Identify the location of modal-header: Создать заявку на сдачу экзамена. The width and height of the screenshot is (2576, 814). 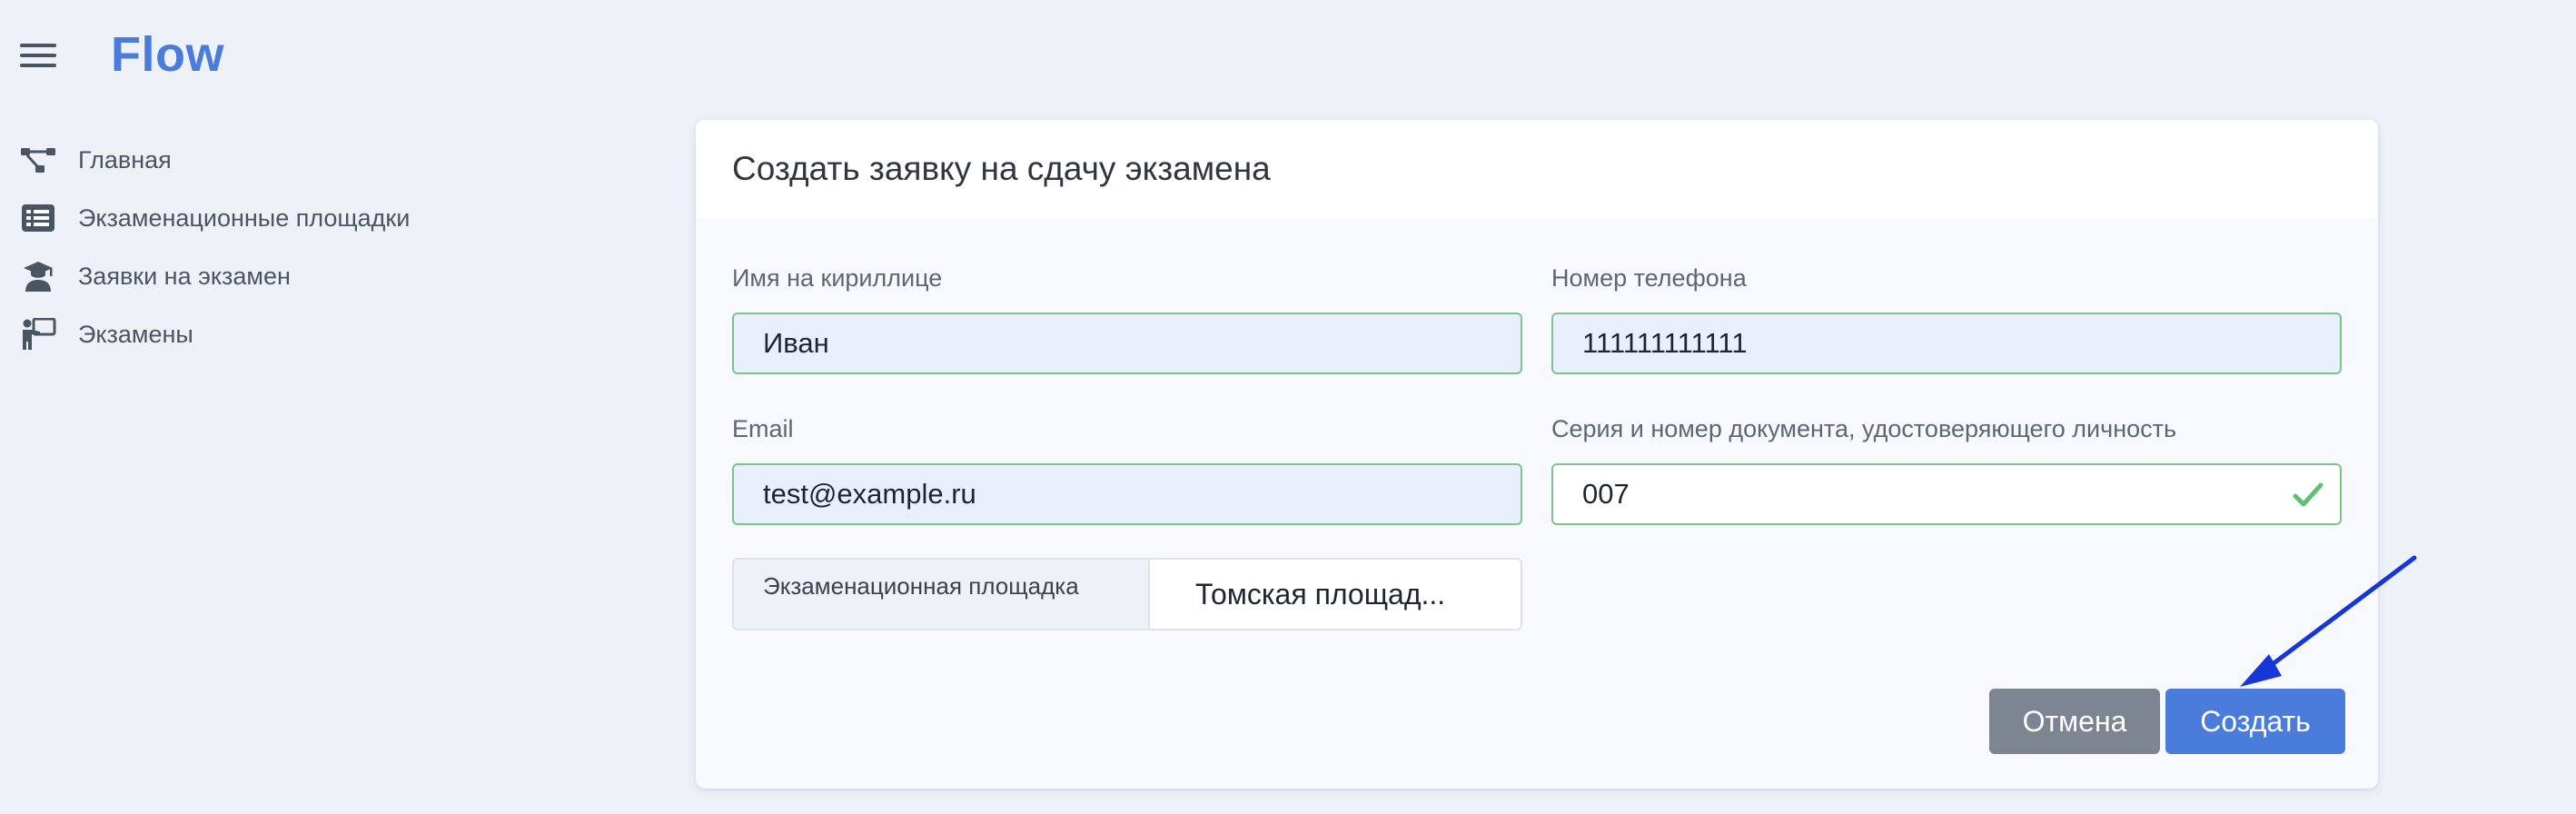
(1537, 169).